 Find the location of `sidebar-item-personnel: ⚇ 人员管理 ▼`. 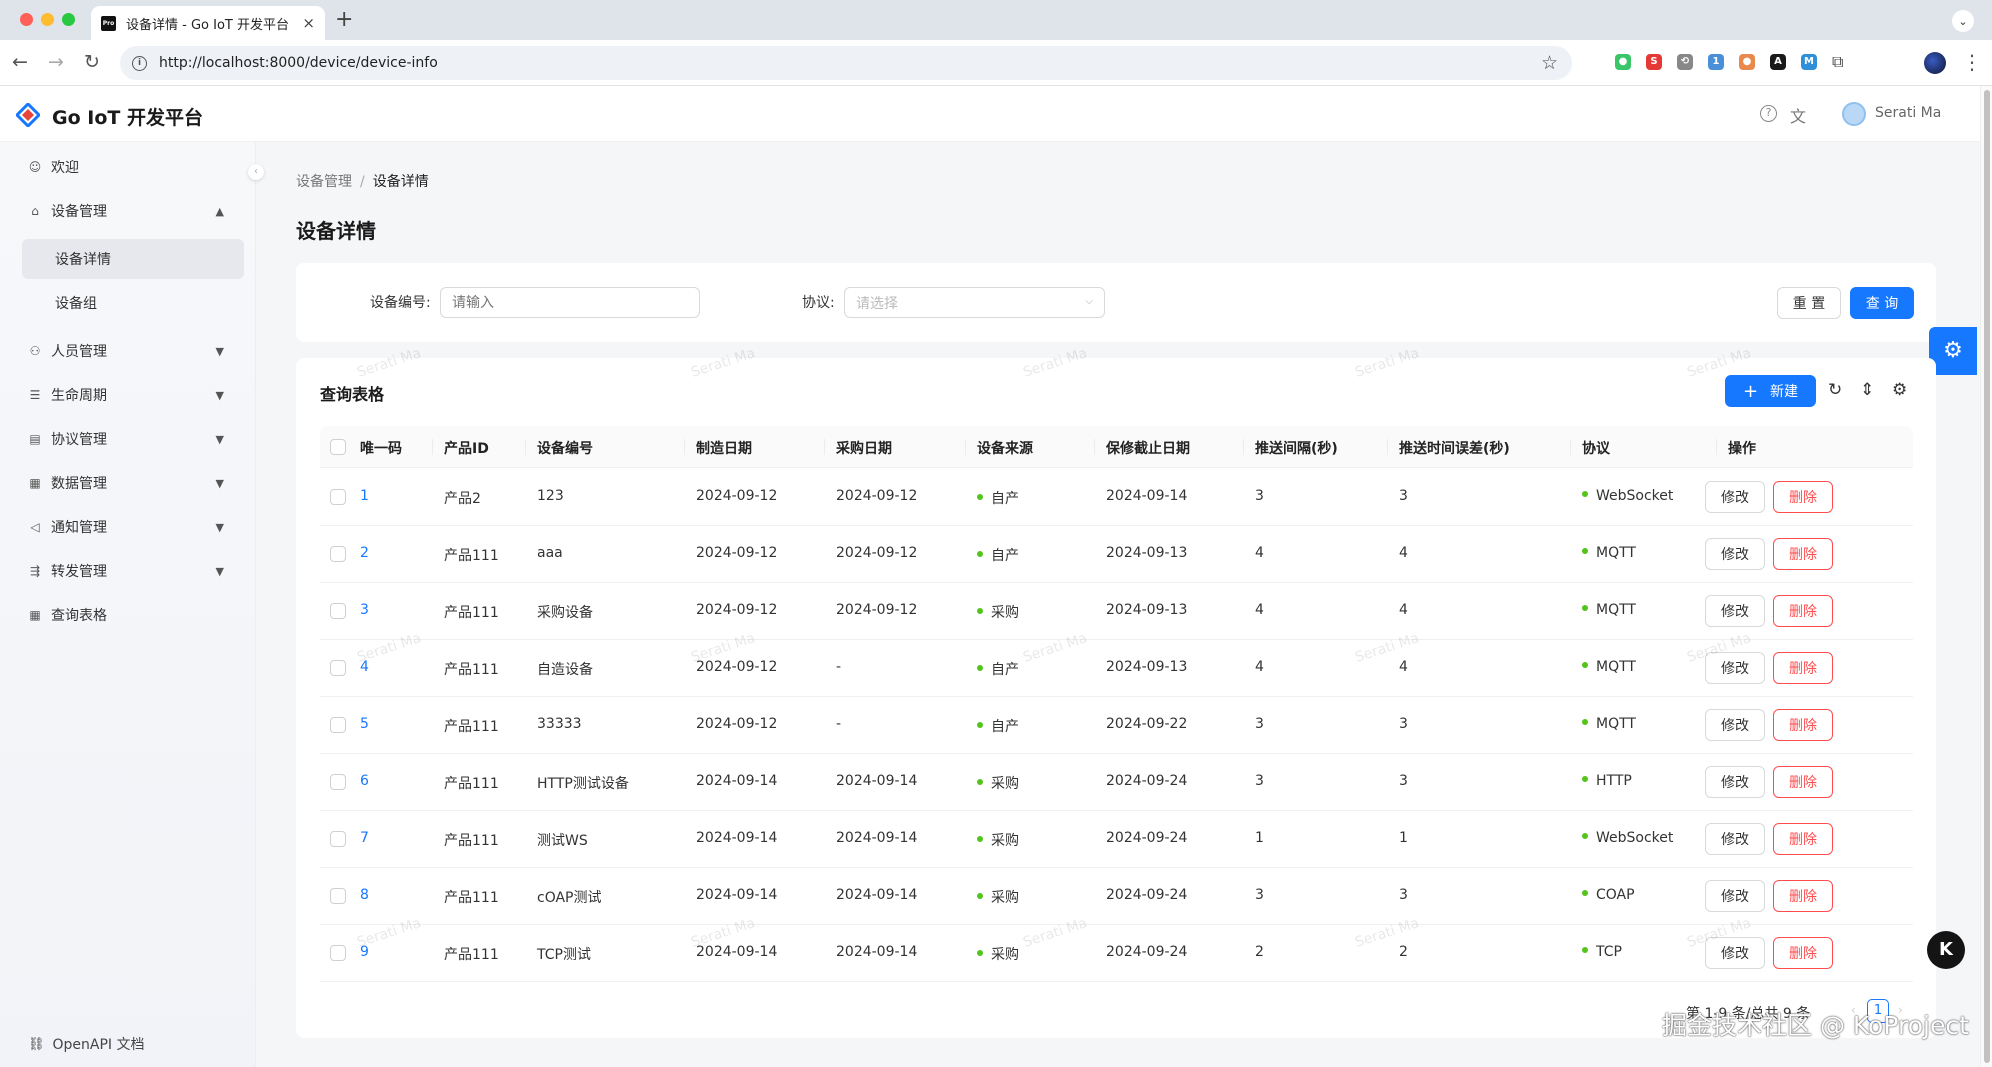

sidebar-item-personnel: ⚇ 人员管理 ▼ is located at coordinates (128, 351).